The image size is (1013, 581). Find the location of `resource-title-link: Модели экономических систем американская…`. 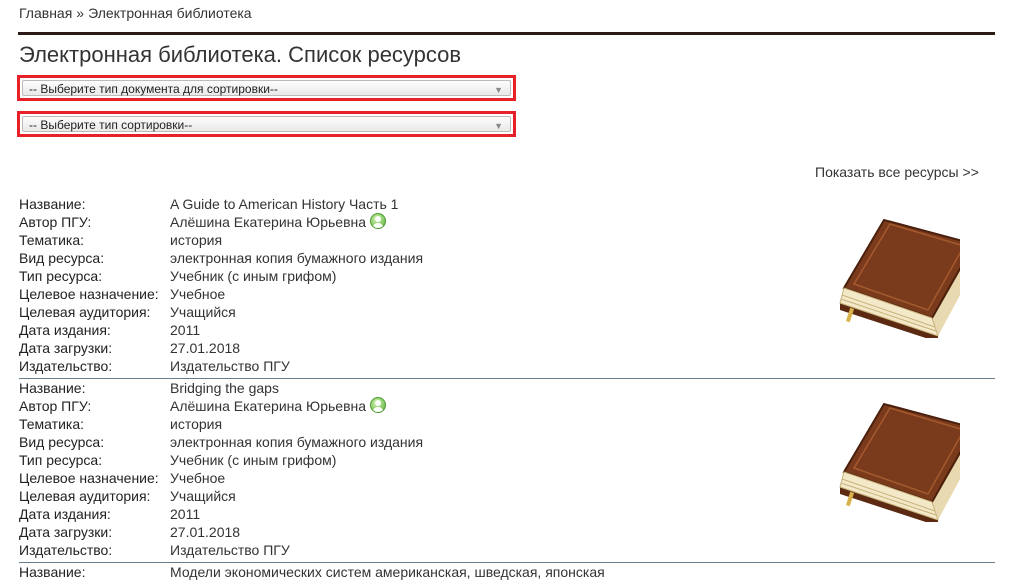

resource-title-link: Модели экономических систем американская… is located at coordinates (387, 572).